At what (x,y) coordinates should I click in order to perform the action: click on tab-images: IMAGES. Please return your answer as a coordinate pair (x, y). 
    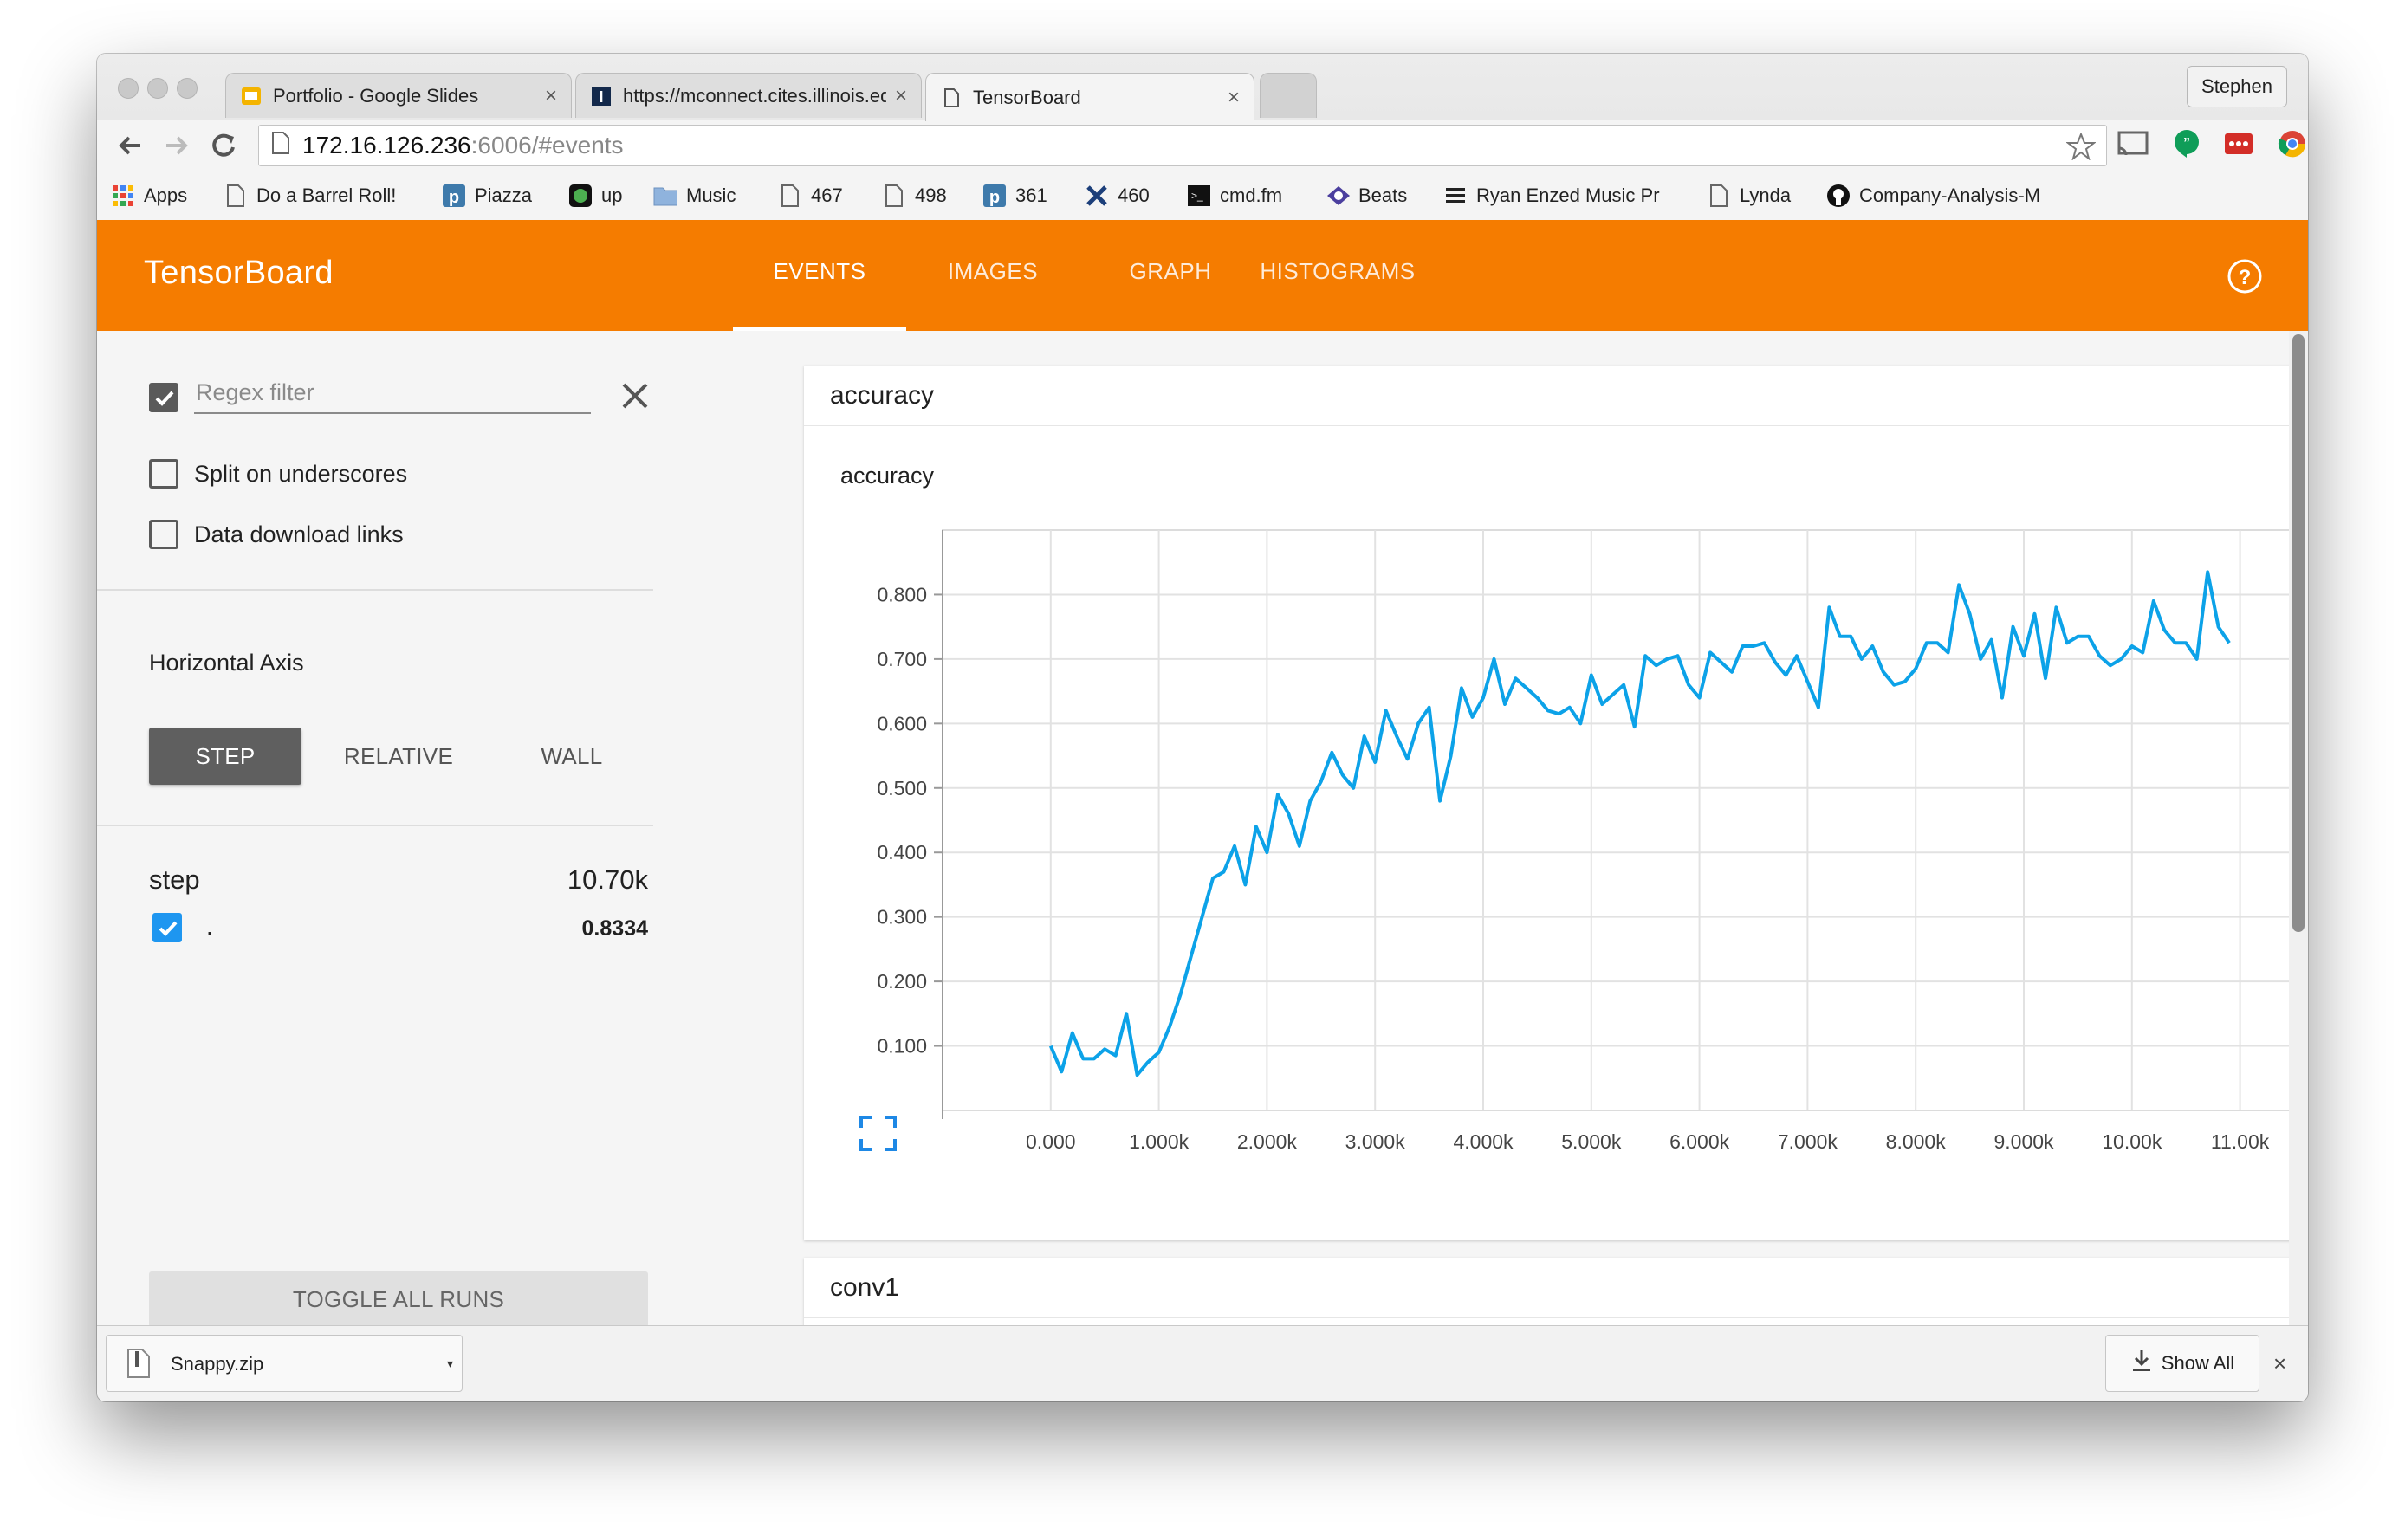
    Looking at the image, I should click on (992, 291).